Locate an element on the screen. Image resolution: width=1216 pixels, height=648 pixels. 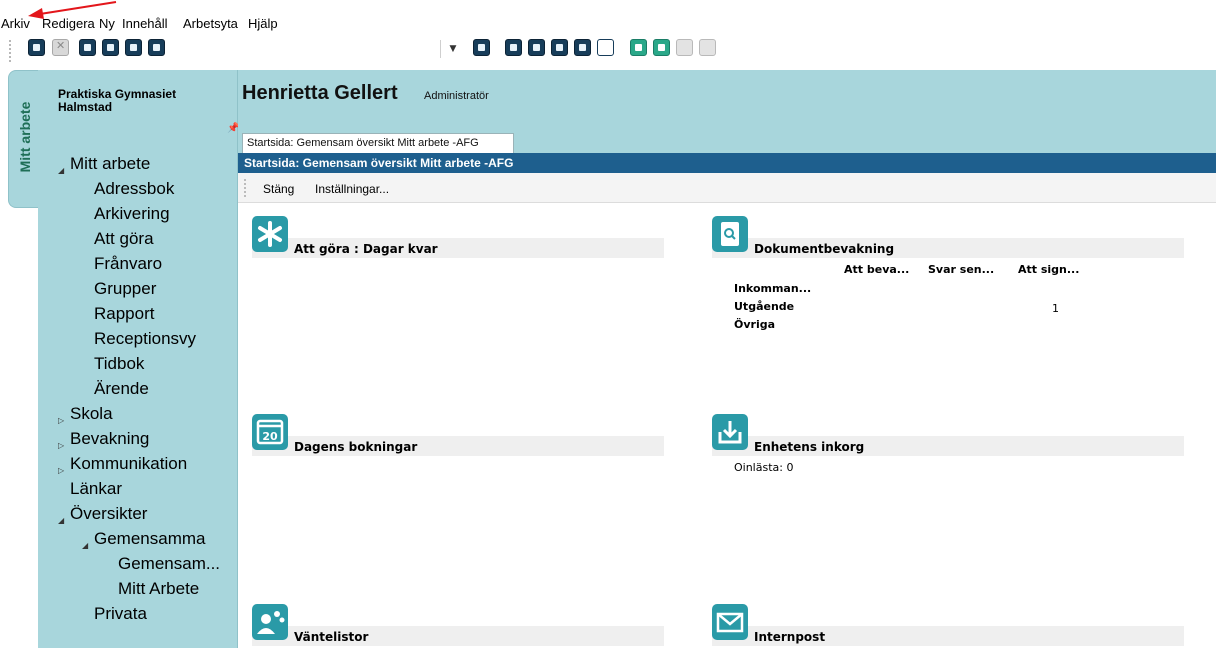
nav-item-arkivering: Arkivering is located at coordinates (132, 214).